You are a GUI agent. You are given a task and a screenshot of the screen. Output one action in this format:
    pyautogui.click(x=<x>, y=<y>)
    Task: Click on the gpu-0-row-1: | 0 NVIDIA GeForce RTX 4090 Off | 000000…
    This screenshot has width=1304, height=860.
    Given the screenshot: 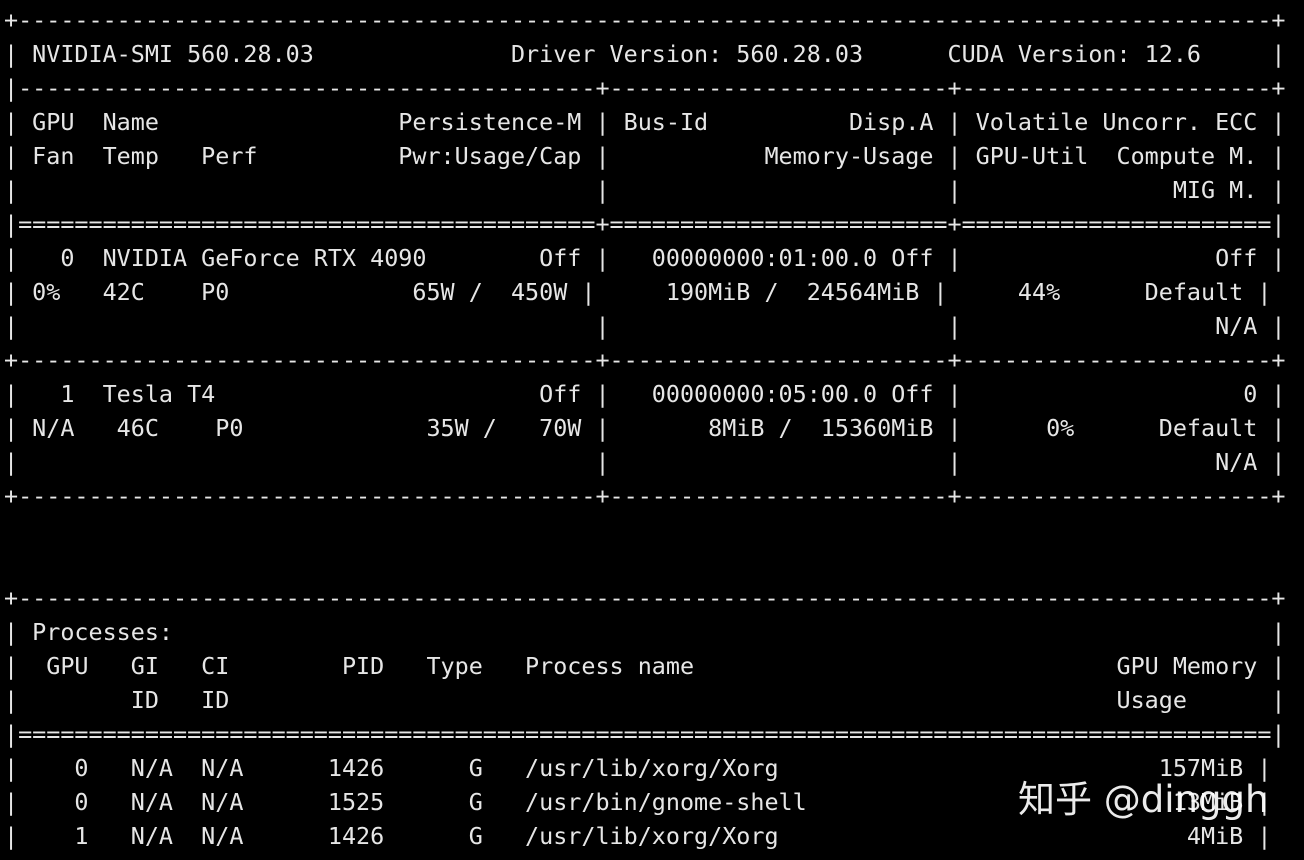 What is the action you would take?
    pyautogui.click(x=645, y=258)
    